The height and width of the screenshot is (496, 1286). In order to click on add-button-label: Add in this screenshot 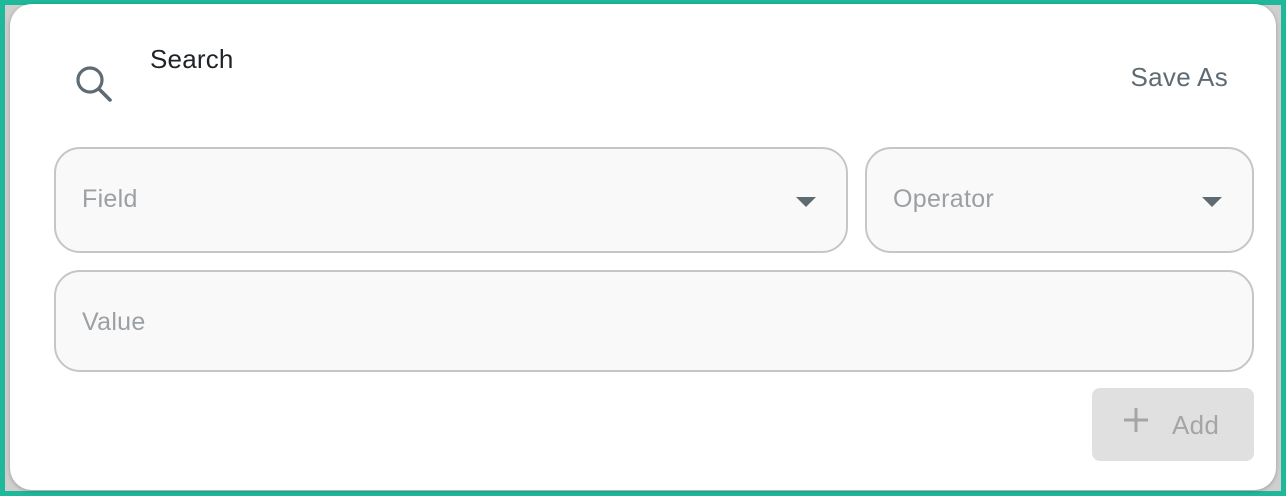, I will do `click(1196, 425)`.